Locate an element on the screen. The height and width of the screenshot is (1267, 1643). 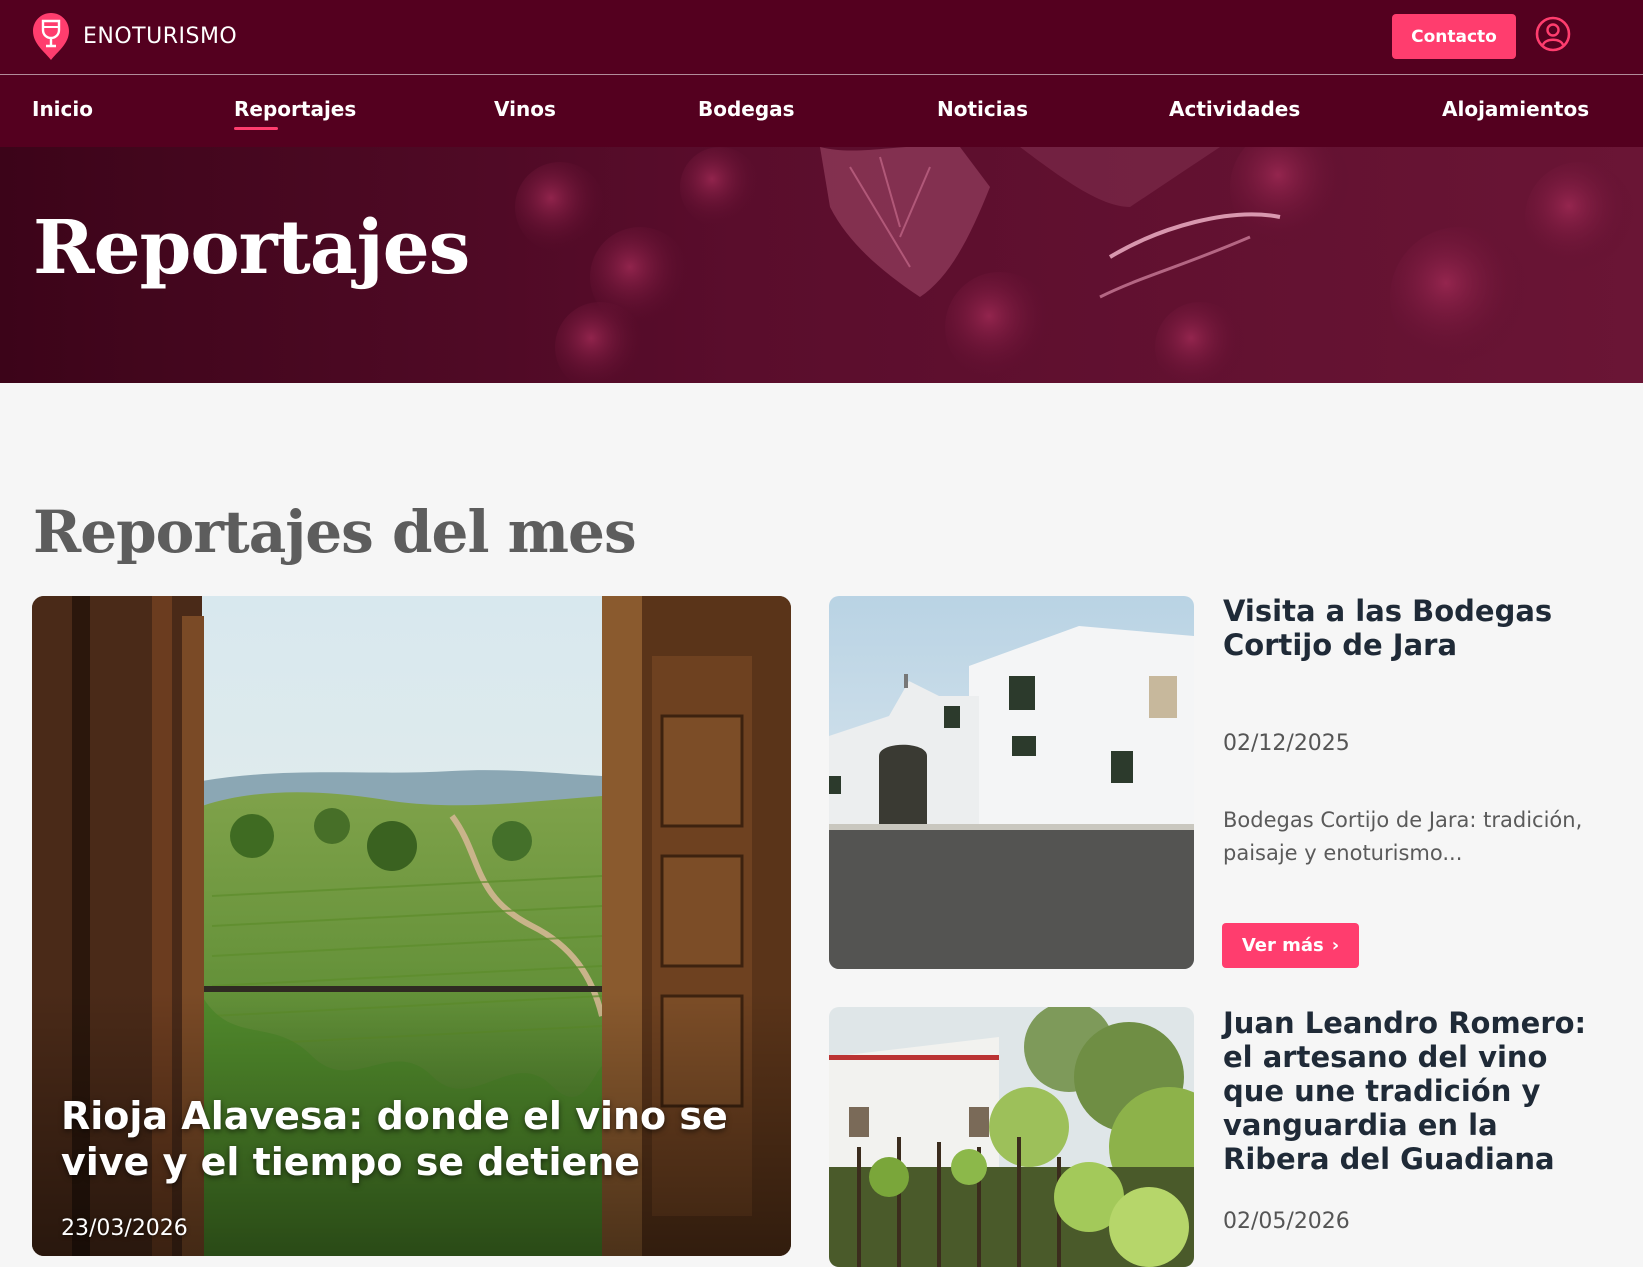
nav-item-actividades: Actividades is located at coordinates (1234, 109).